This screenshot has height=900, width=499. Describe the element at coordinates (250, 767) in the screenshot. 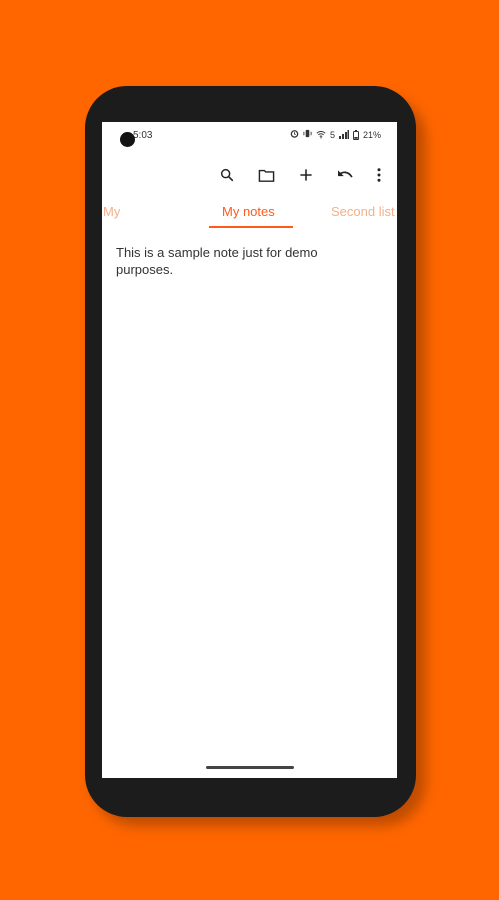

I see `home-indicator` at that location.